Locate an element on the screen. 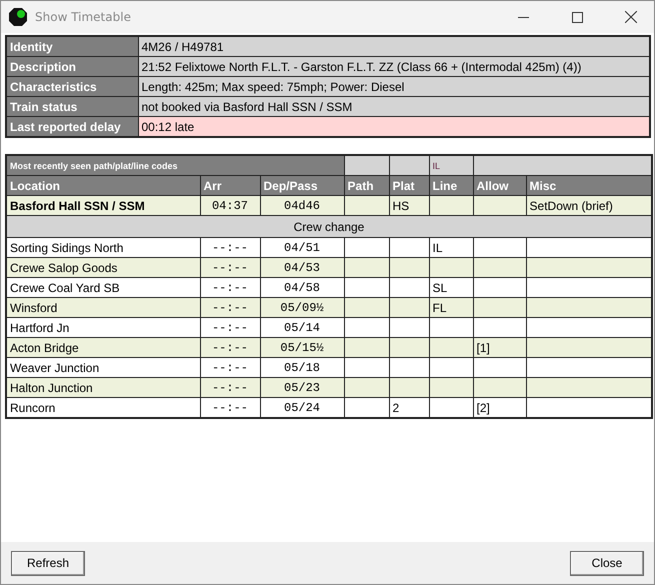 The height and width of the screenshot is (585, 655). table-cell: 05/24 is located at coordinates (302, 408).